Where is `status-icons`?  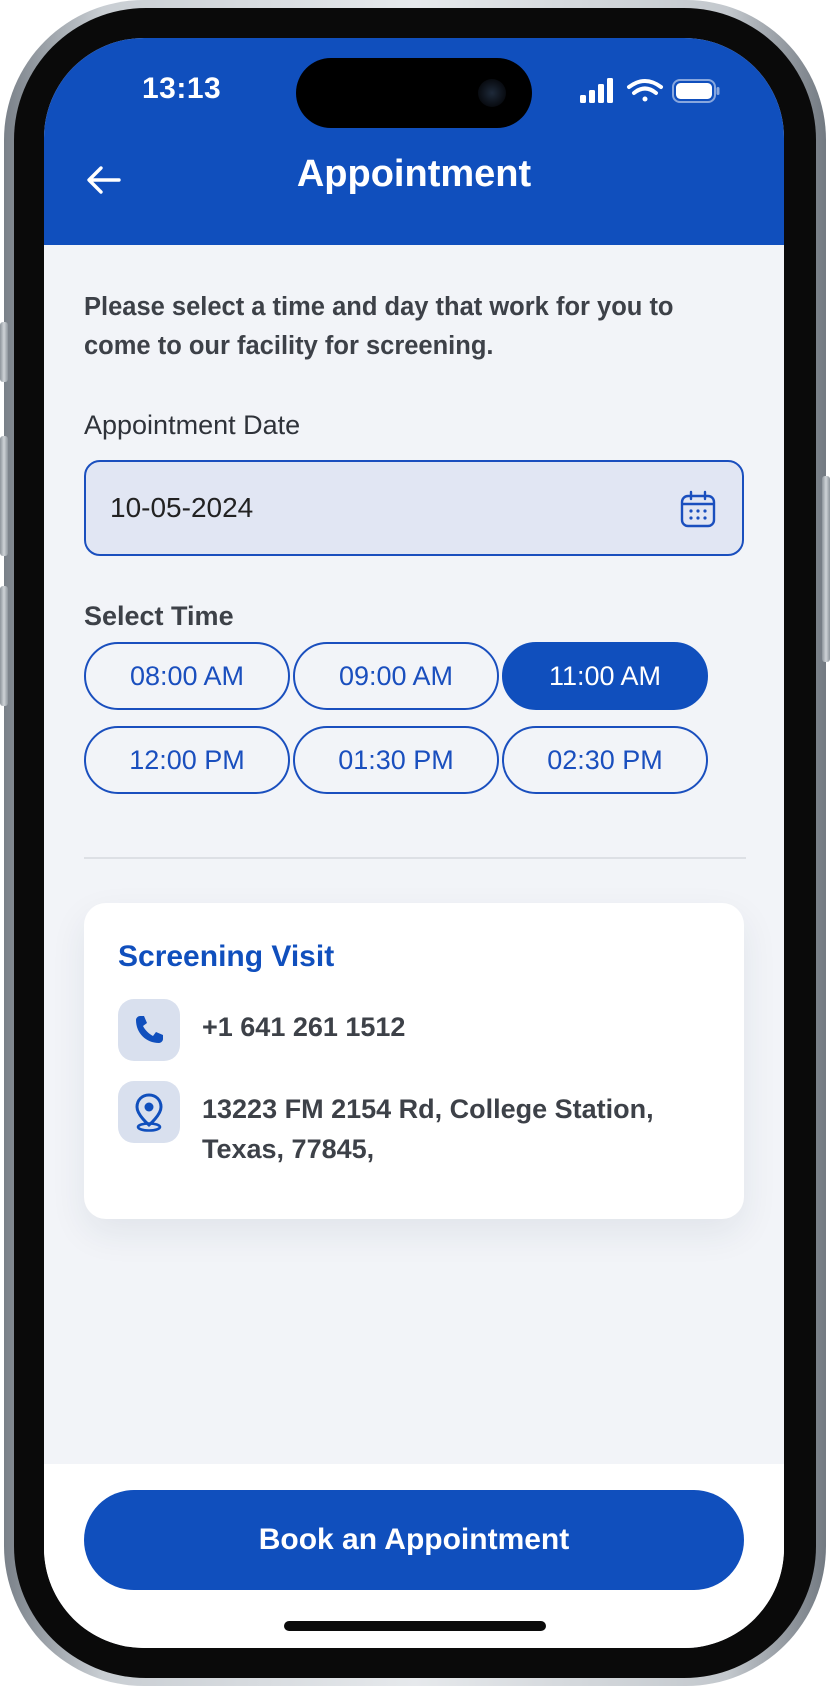 status-icons is located at coordinates (650, 90).